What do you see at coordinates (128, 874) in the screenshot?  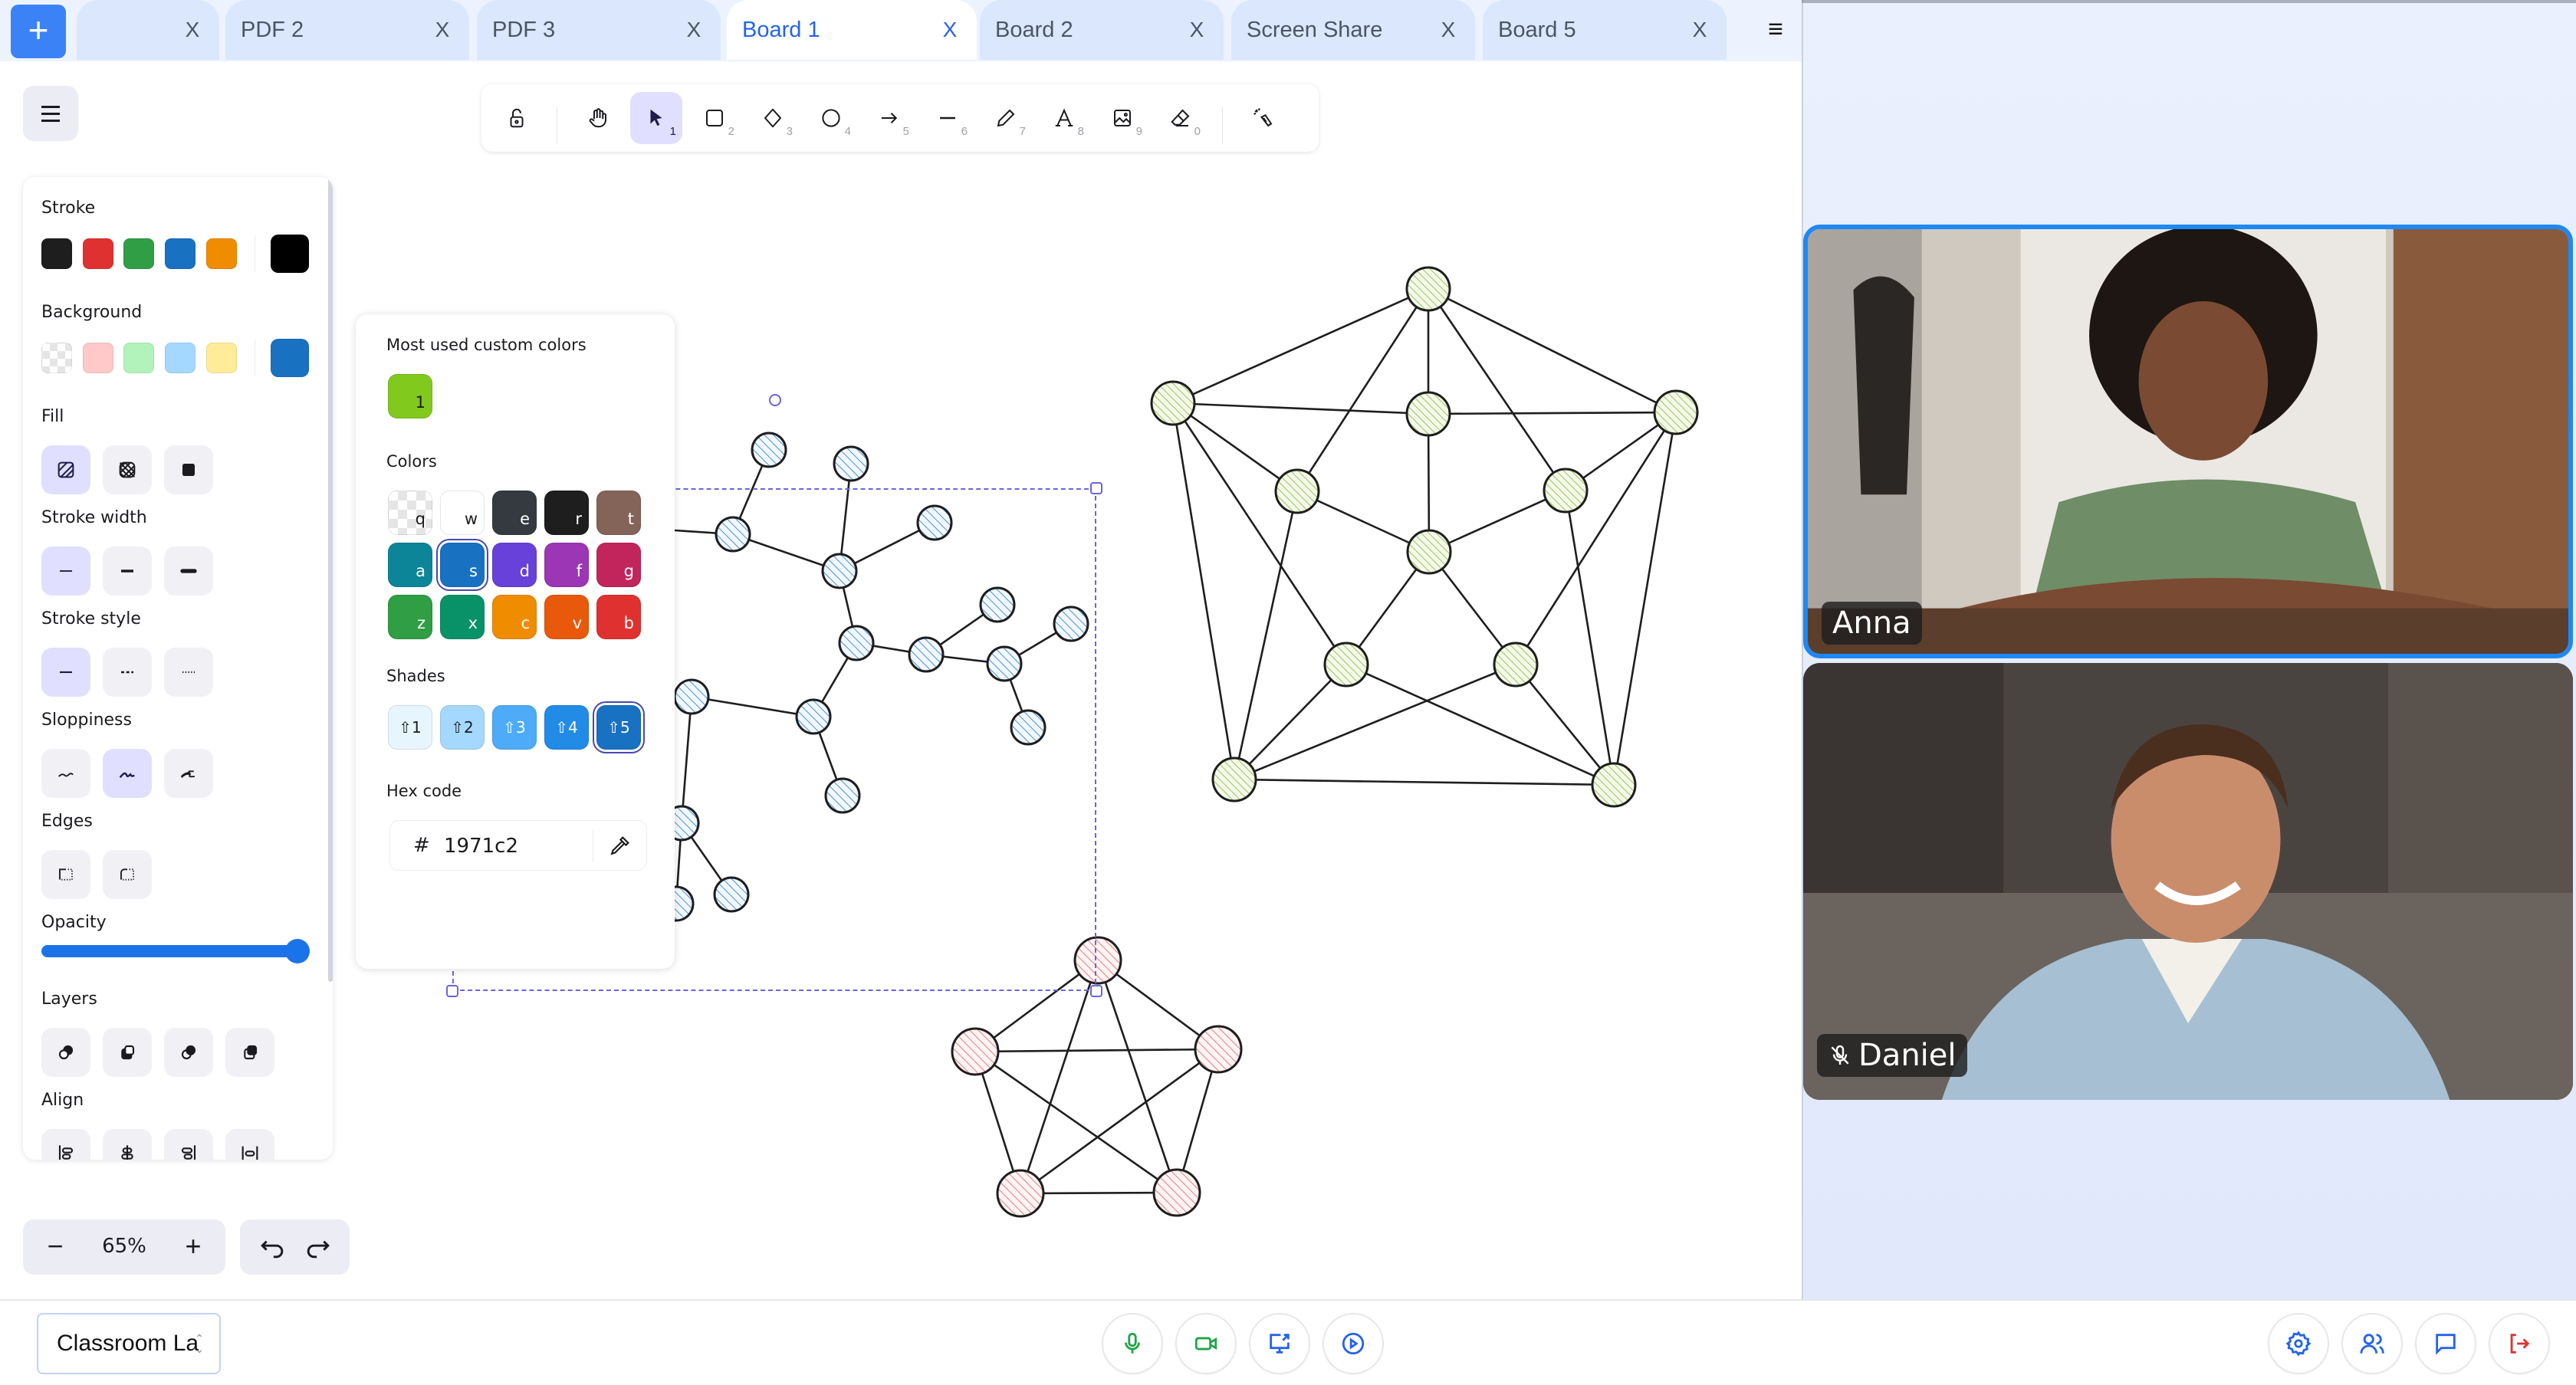 I see `edges-round-button` at bounding box center [128, 874].